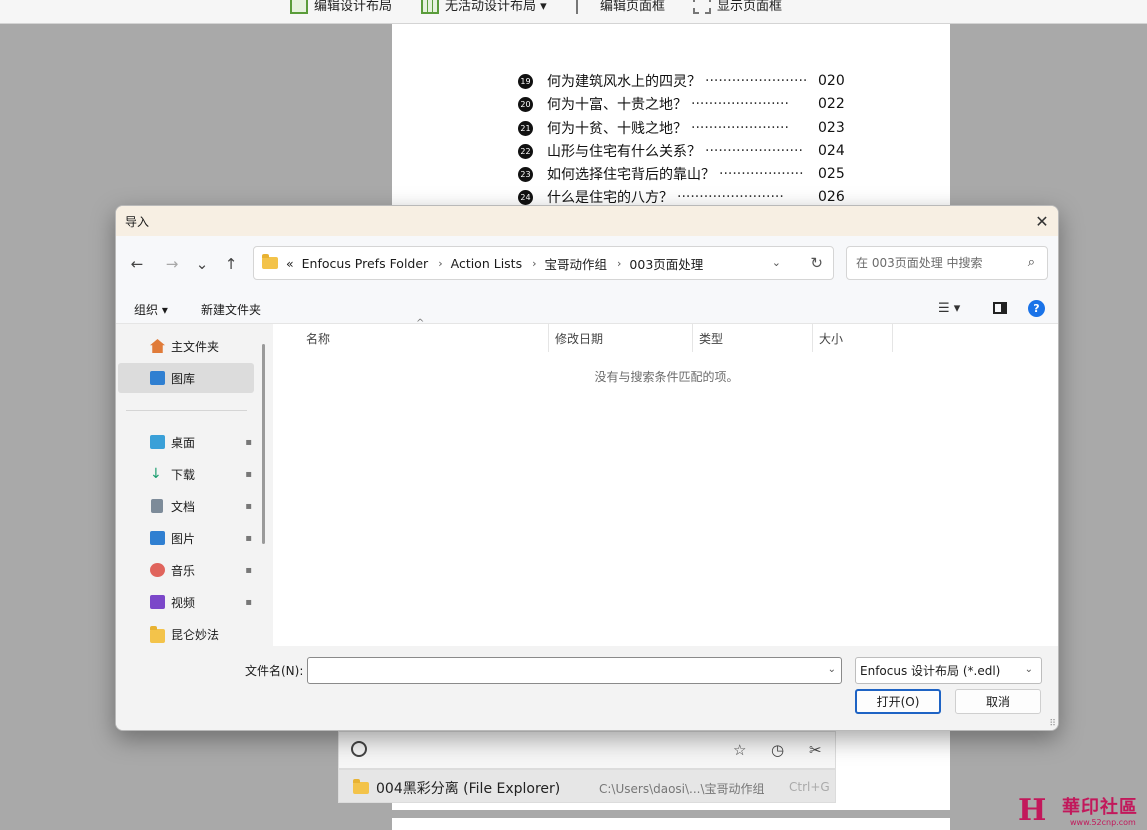 The height and width of the screenshot is (830, 1147). I want to click on toc-number: 21, so click(525, 128).